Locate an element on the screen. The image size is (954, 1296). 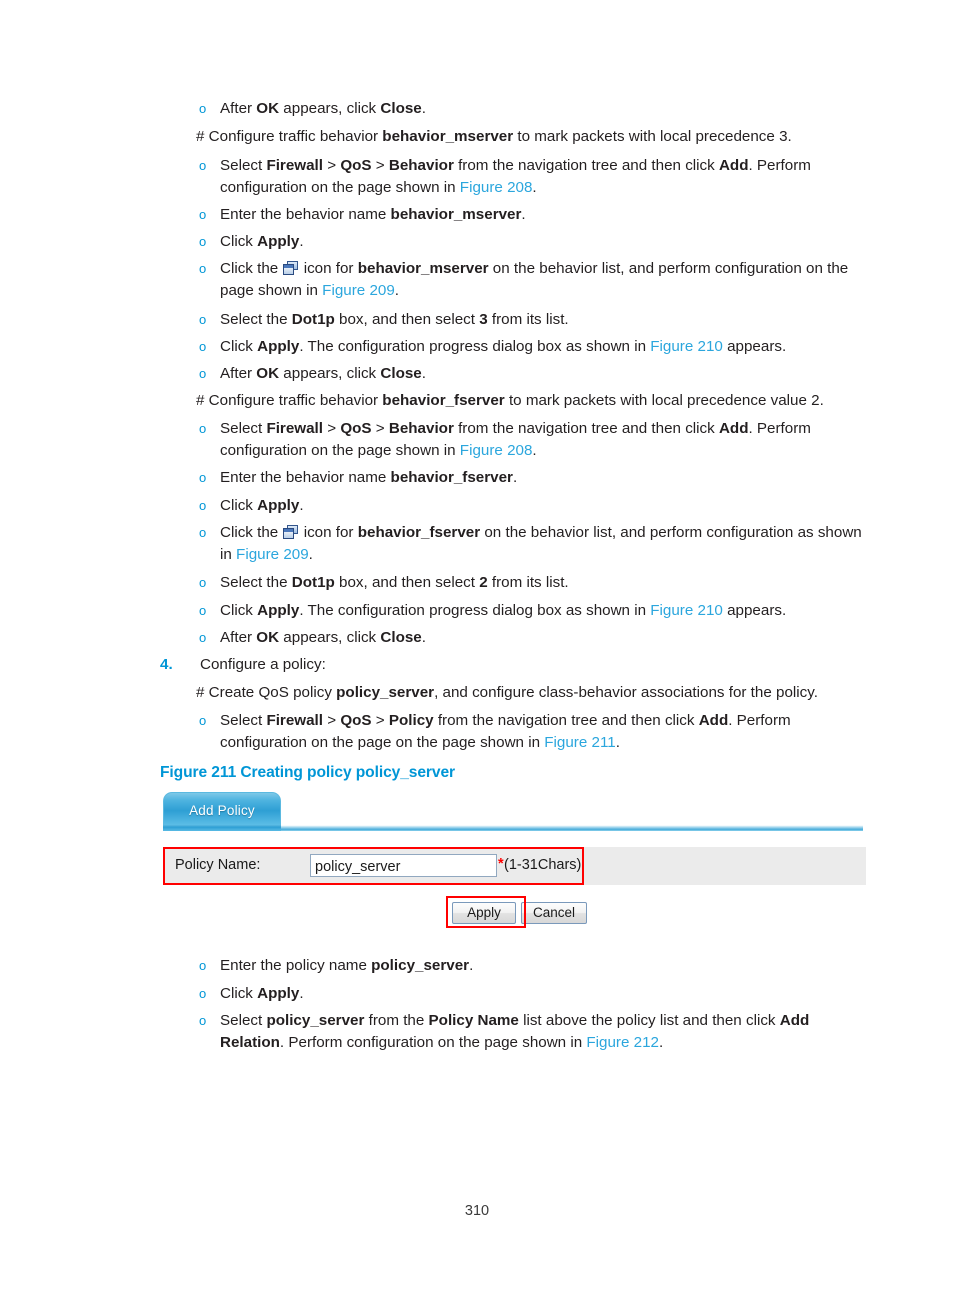
text-run: Click the is located at coordinates (251, 268).